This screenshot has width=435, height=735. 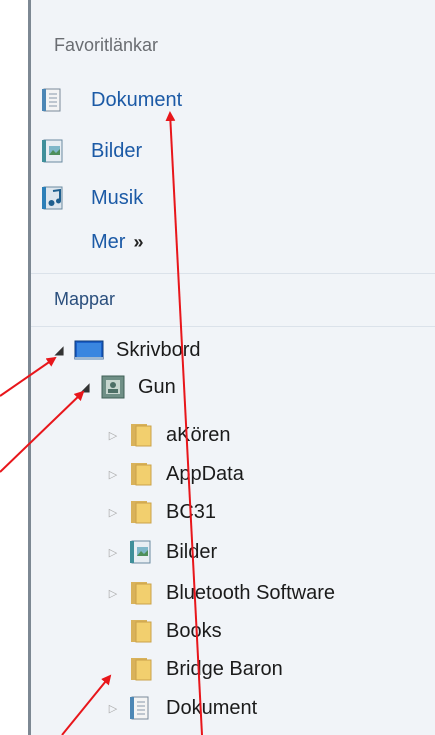 What do you see at coordinates (113, 387) in the screenshot?
I see `user-folder-icon` at bounding box center [113, 387].